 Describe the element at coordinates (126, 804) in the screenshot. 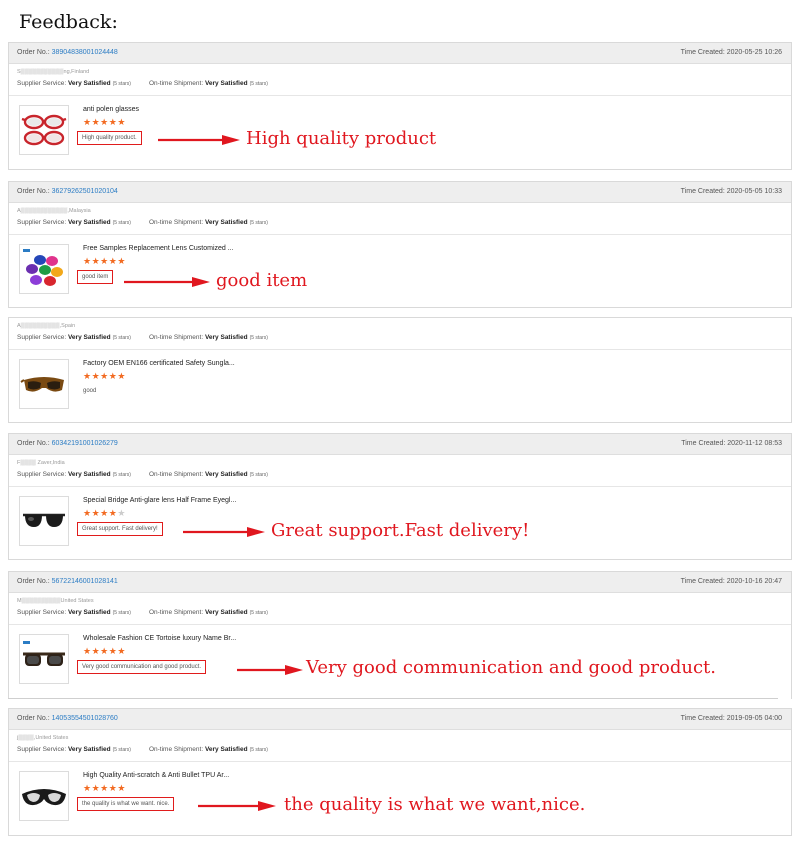

I see `review-comment: the quality is what we want. nice.` at that location.